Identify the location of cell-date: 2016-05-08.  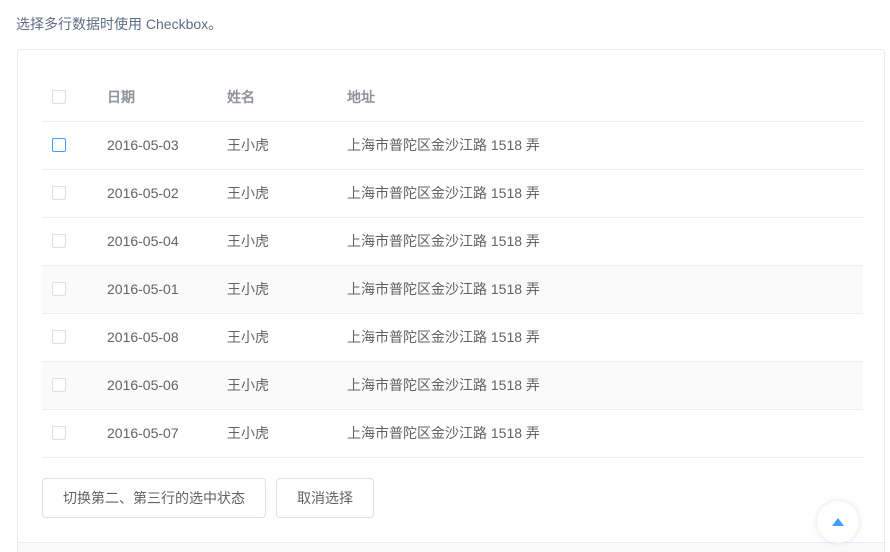
(143, 337).